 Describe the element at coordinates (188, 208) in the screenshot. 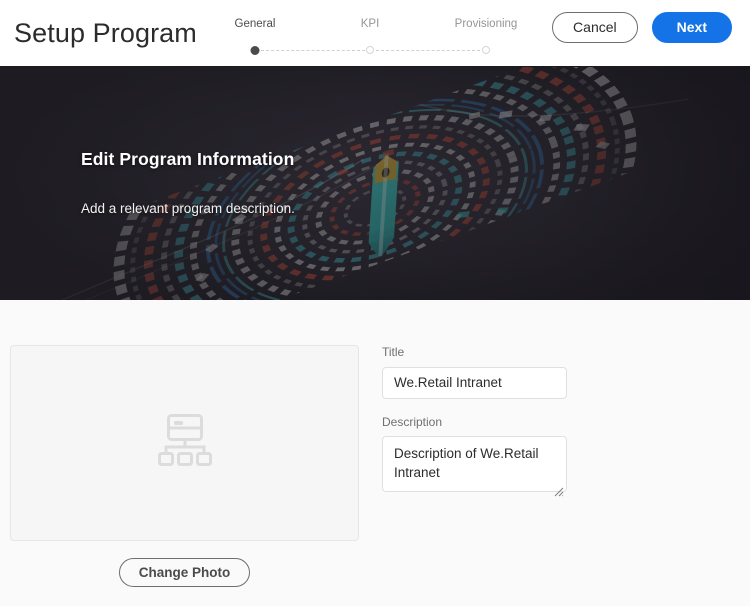

I see `hero-subtitle: Add a relevant program description.` at that location.